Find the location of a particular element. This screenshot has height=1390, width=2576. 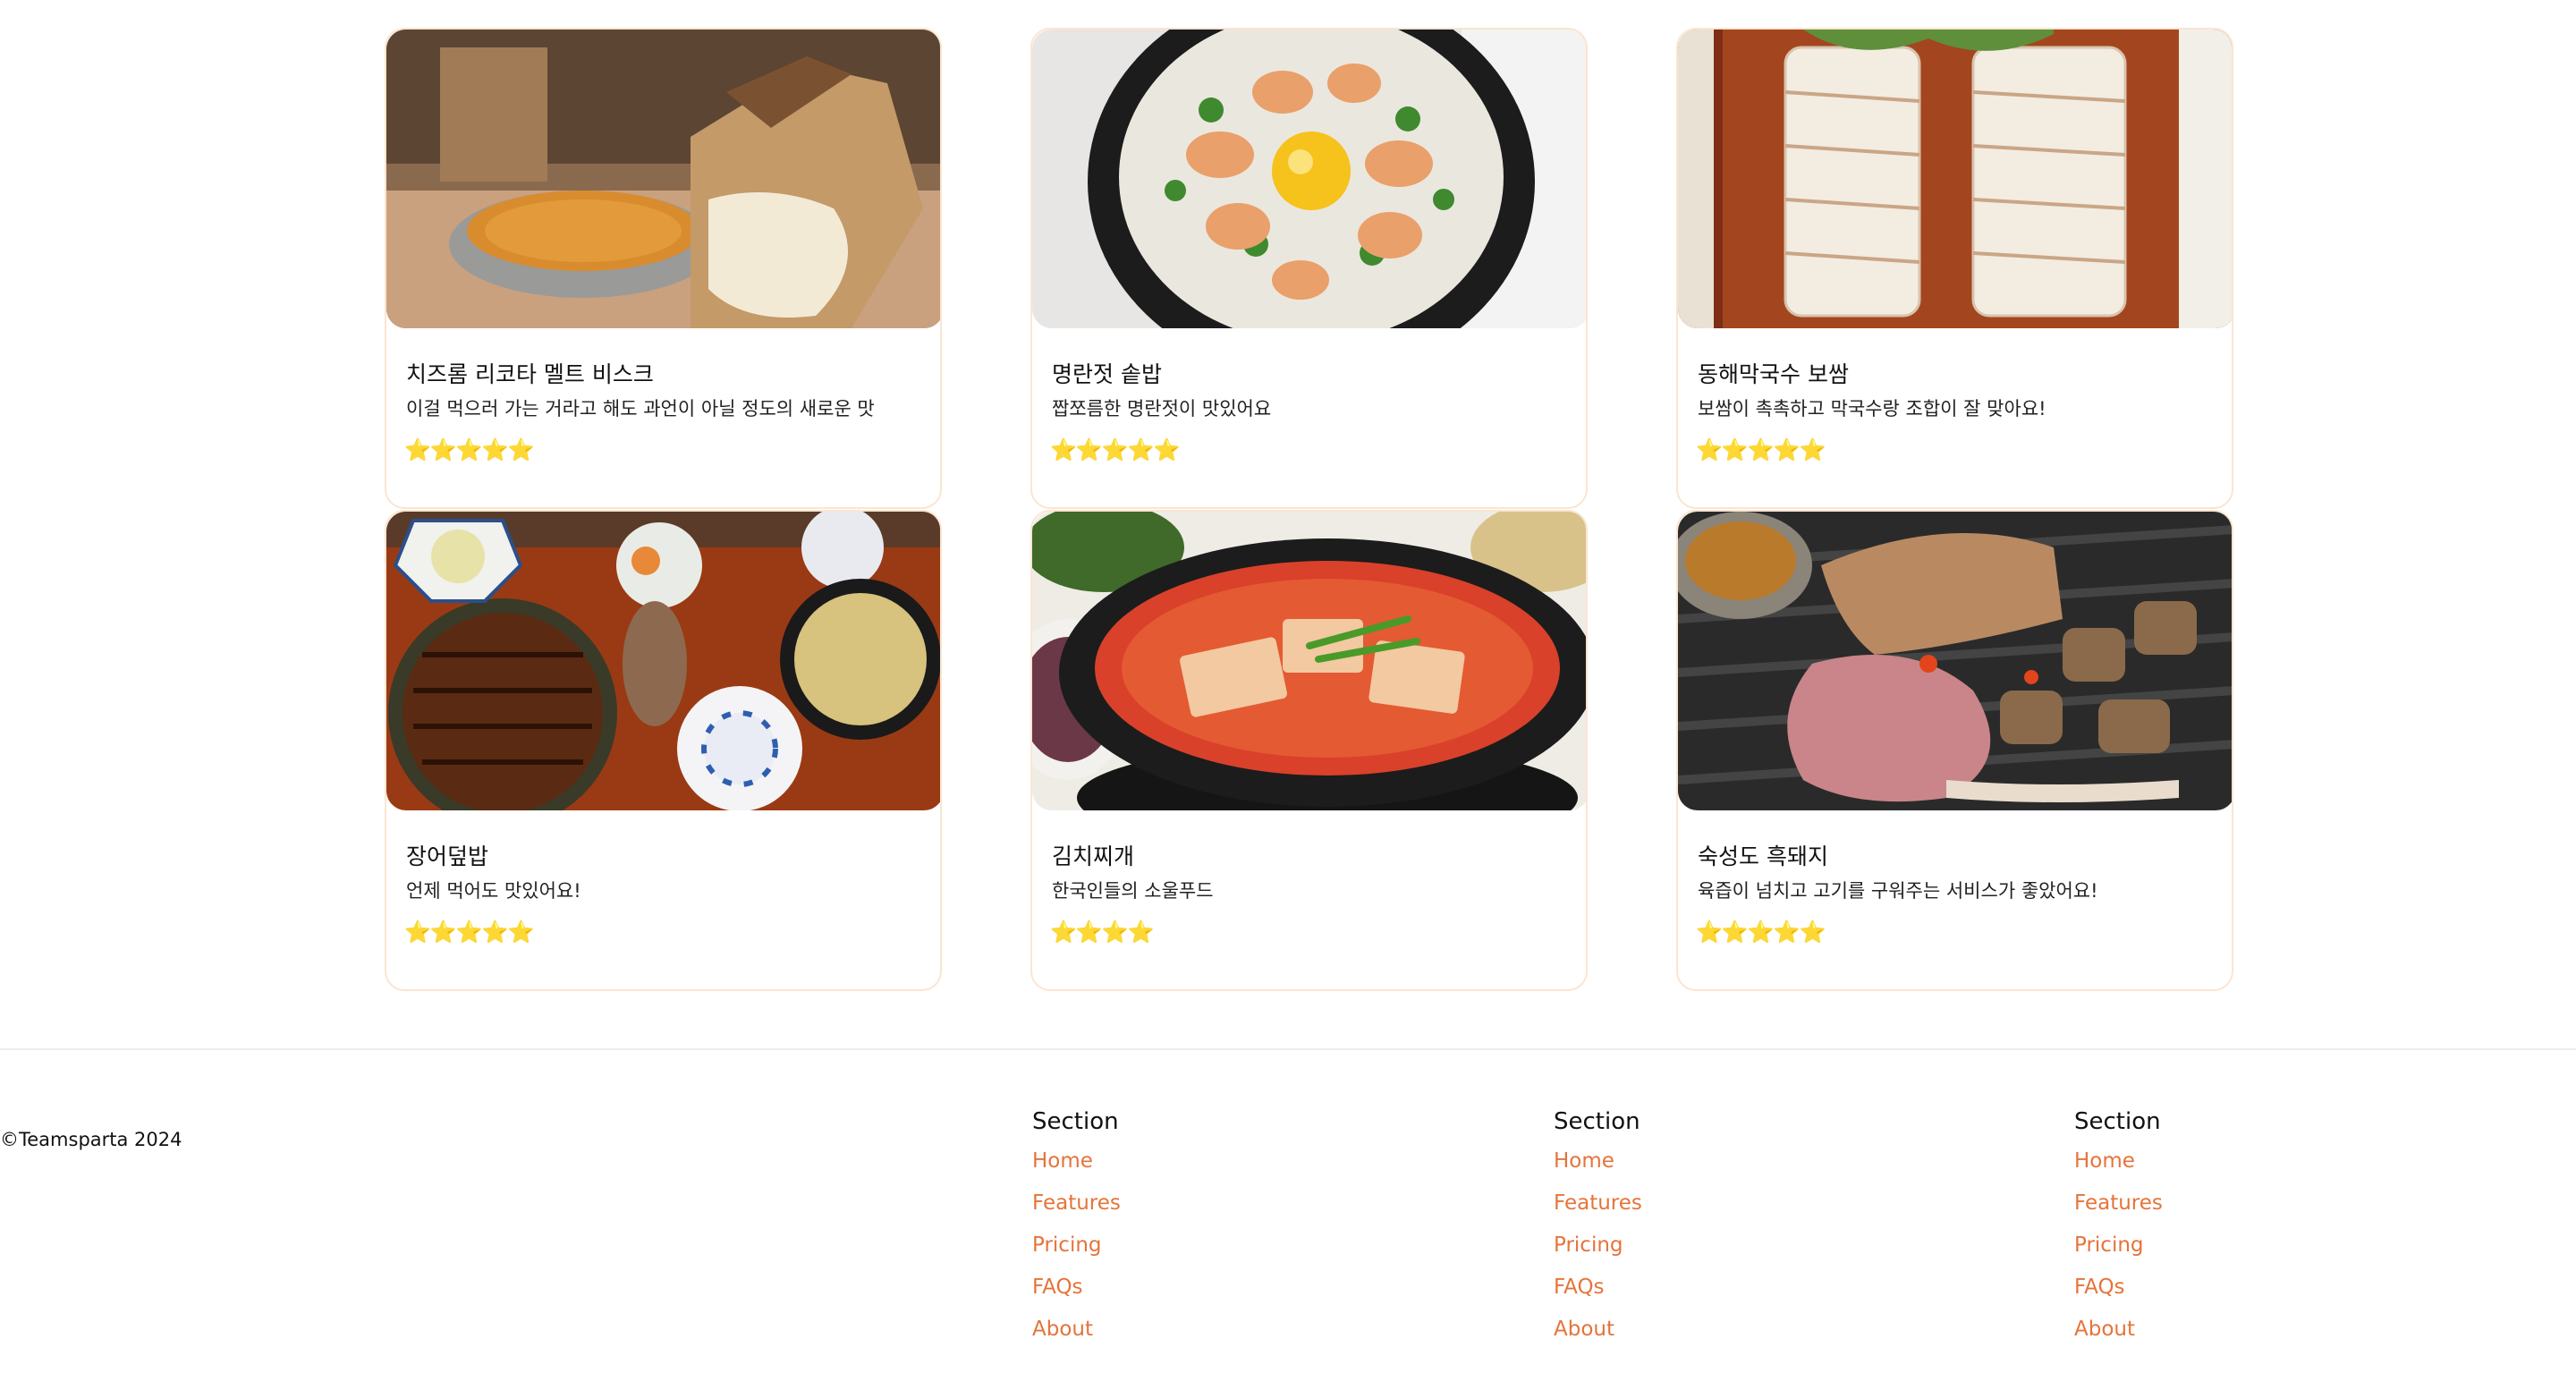

card-text: 이걸 먹으러 가는 거라고 해도 과언이 아닐 정도의 새로운 맛 is located at coordinates (640, 409).